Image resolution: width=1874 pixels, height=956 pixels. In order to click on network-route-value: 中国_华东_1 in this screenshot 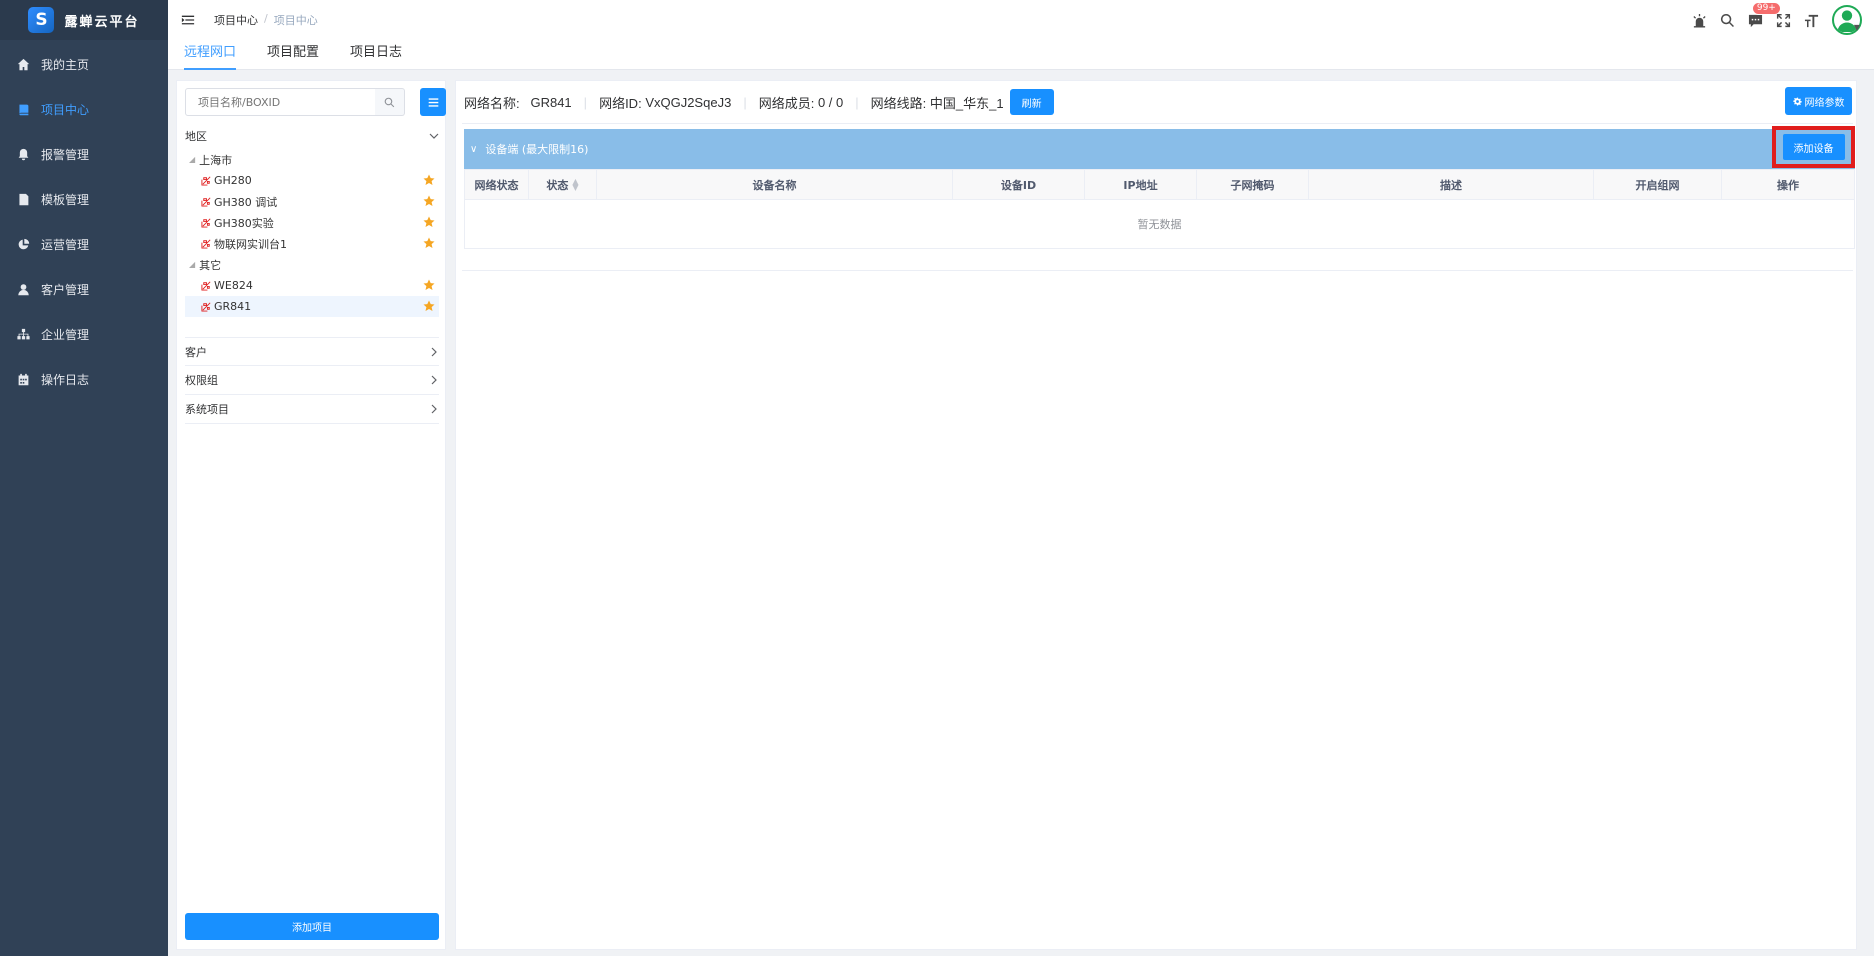, I will do `click(966, 103)`.